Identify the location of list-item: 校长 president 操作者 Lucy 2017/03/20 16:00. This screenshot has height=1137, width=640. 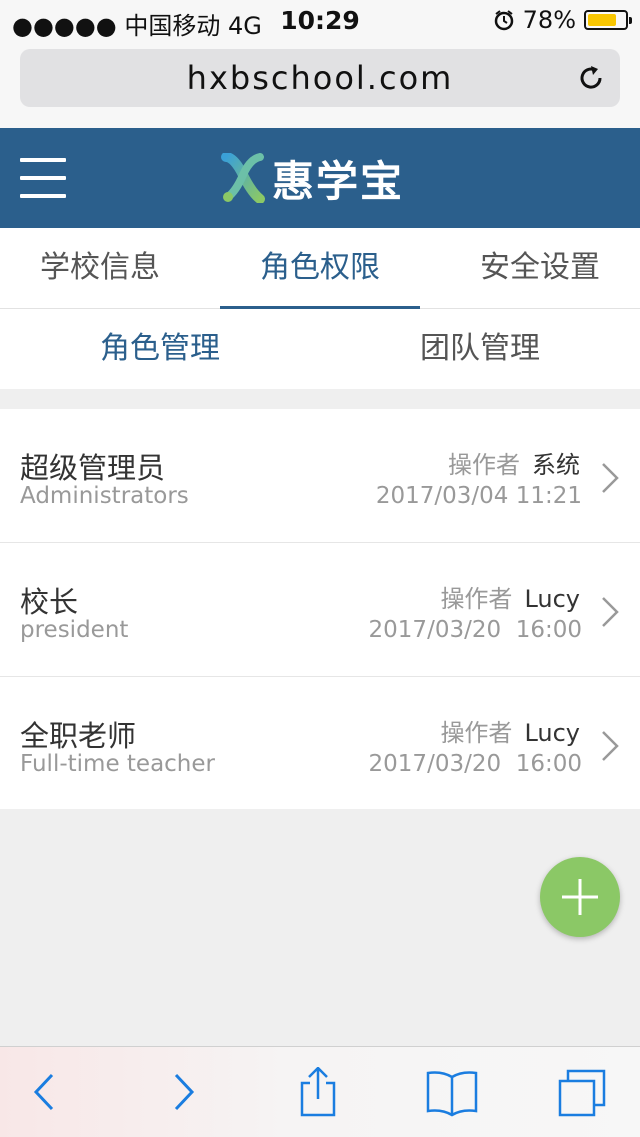
(320, 610).